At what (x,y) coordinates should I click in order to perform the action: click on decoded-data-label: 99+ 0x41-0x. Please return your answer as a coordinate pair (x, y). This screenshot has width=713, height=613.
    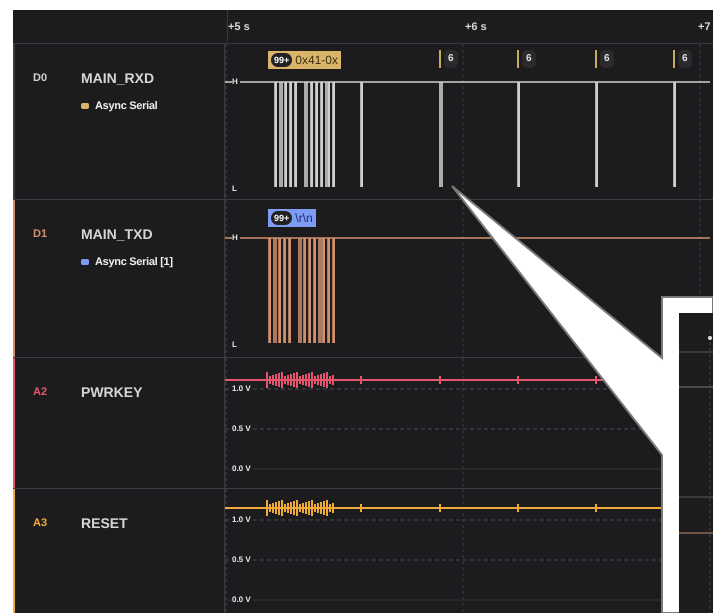
    Looking at the image, I should click on (304, 60).